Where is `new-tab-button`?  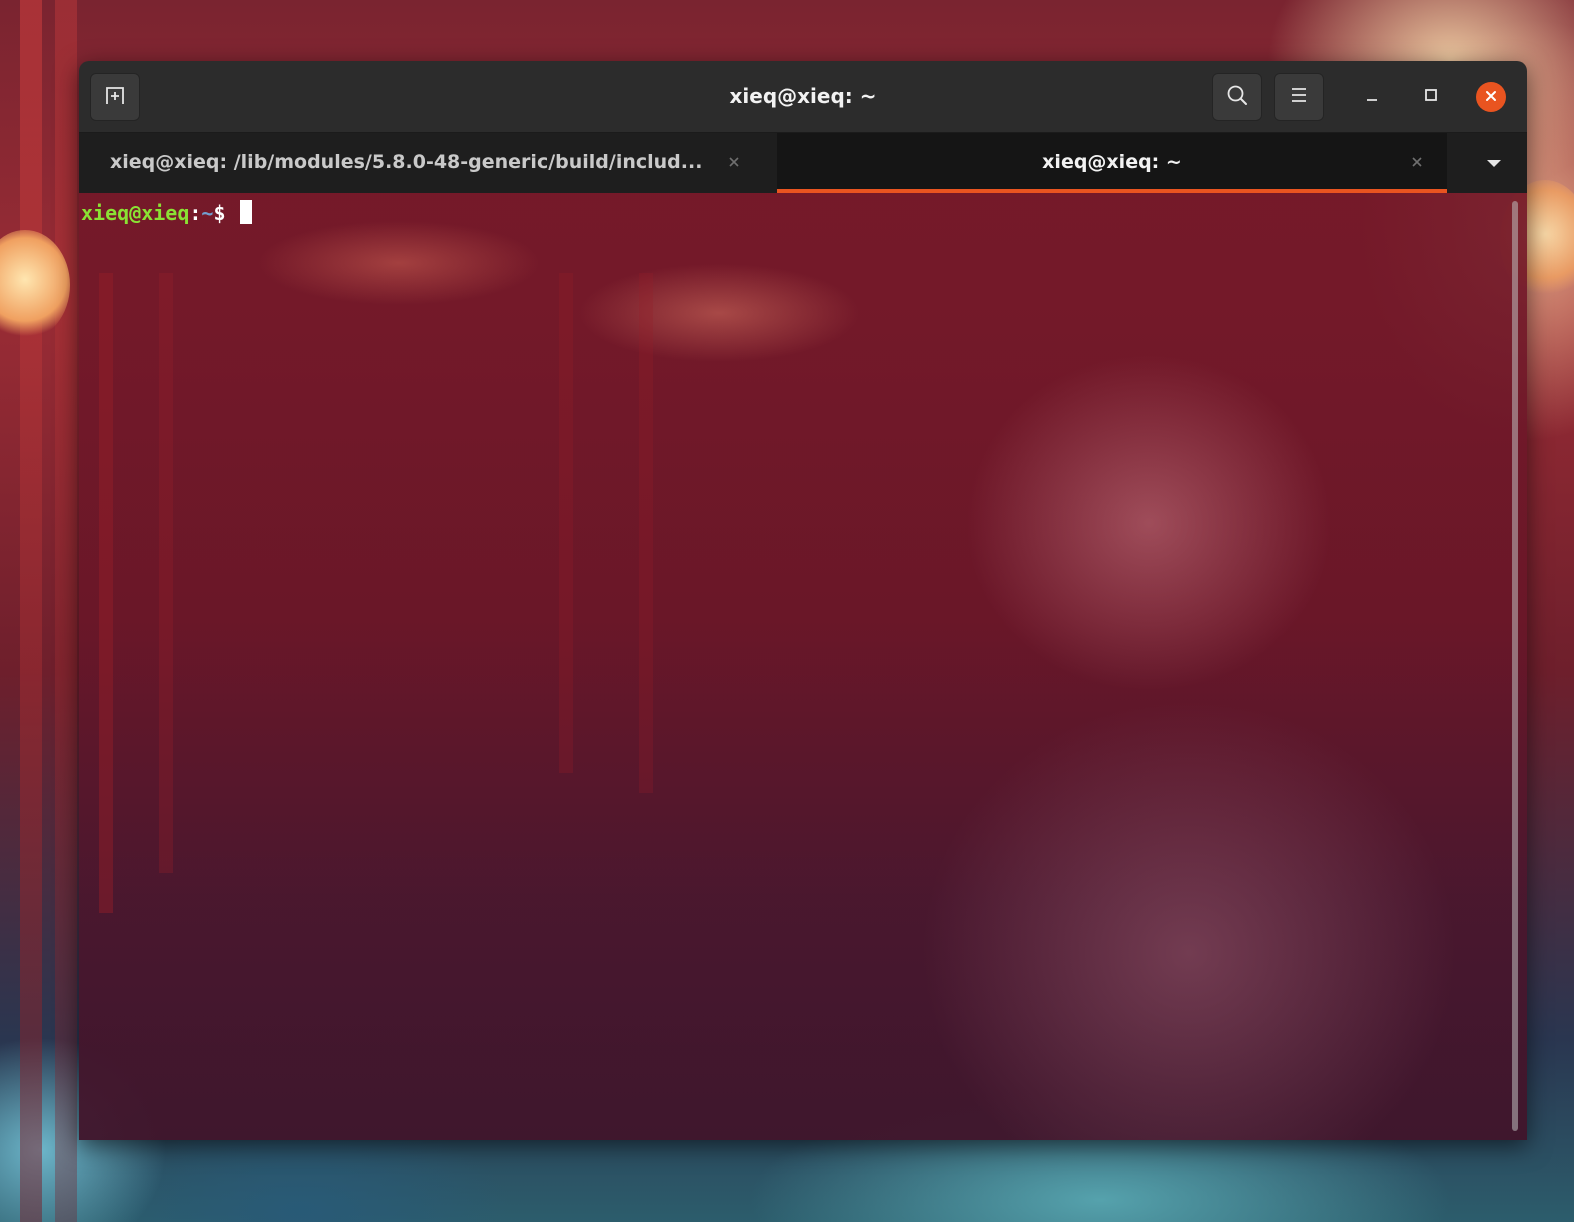
new-tab-button is located at coordinates (115, 97).